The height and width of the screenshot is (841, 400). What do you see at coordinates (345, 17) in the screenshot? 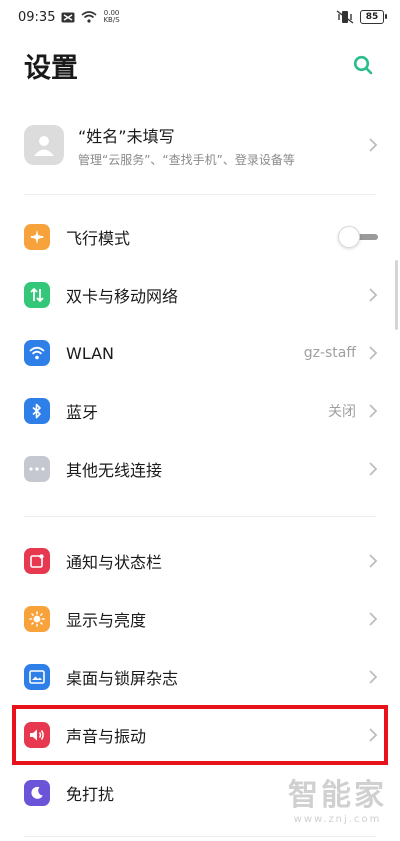
I see `vibrate-mute-icon` at bounding box center [345, 17].